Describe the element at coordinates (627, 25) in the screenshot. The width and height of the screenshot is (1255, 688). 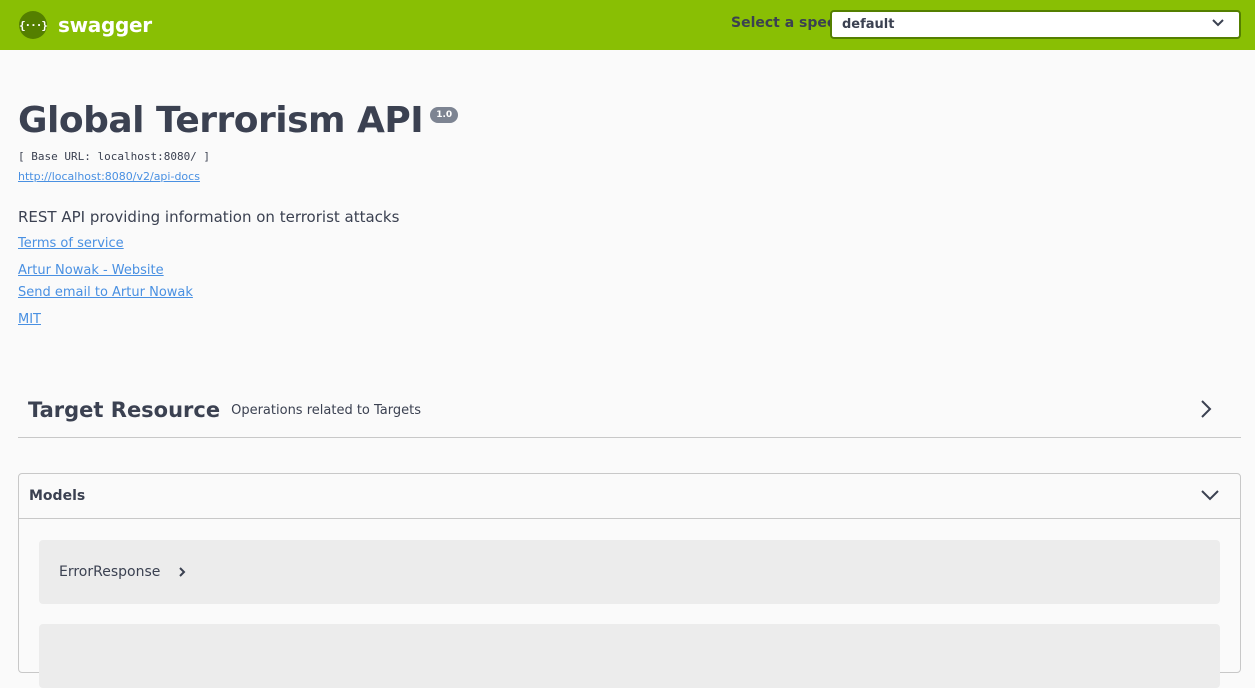
I see `topbar: {···} swagger Select a spec default` at that location.